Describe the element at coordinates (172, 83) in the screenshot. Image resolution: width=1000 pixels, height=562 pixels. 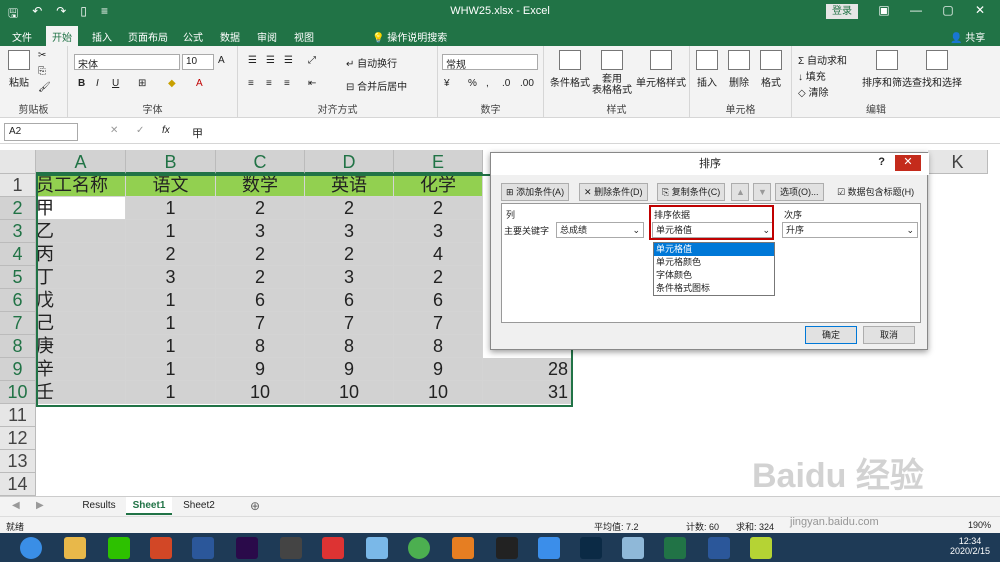
I see `fill-color-icon: ◆` at that location.